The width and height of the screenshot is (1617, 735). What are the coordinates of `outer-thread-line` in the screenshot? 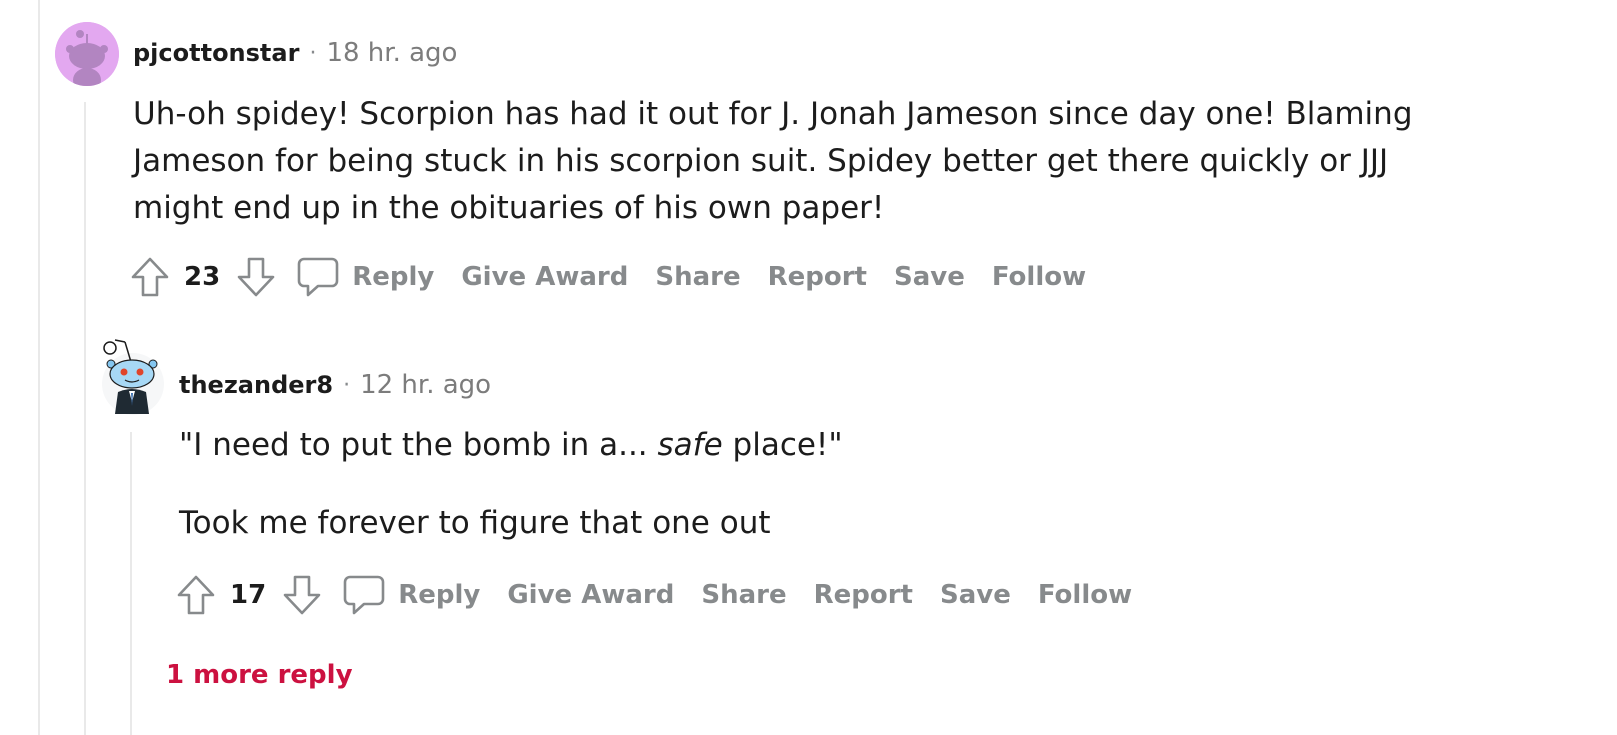 It's located at (39, 367).